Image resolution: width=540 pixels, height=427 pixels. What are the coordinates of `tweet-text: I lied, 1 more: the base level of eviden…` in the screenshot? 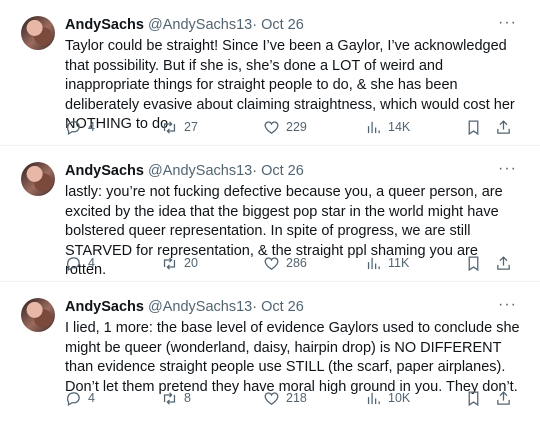 It's located at (292, 357).